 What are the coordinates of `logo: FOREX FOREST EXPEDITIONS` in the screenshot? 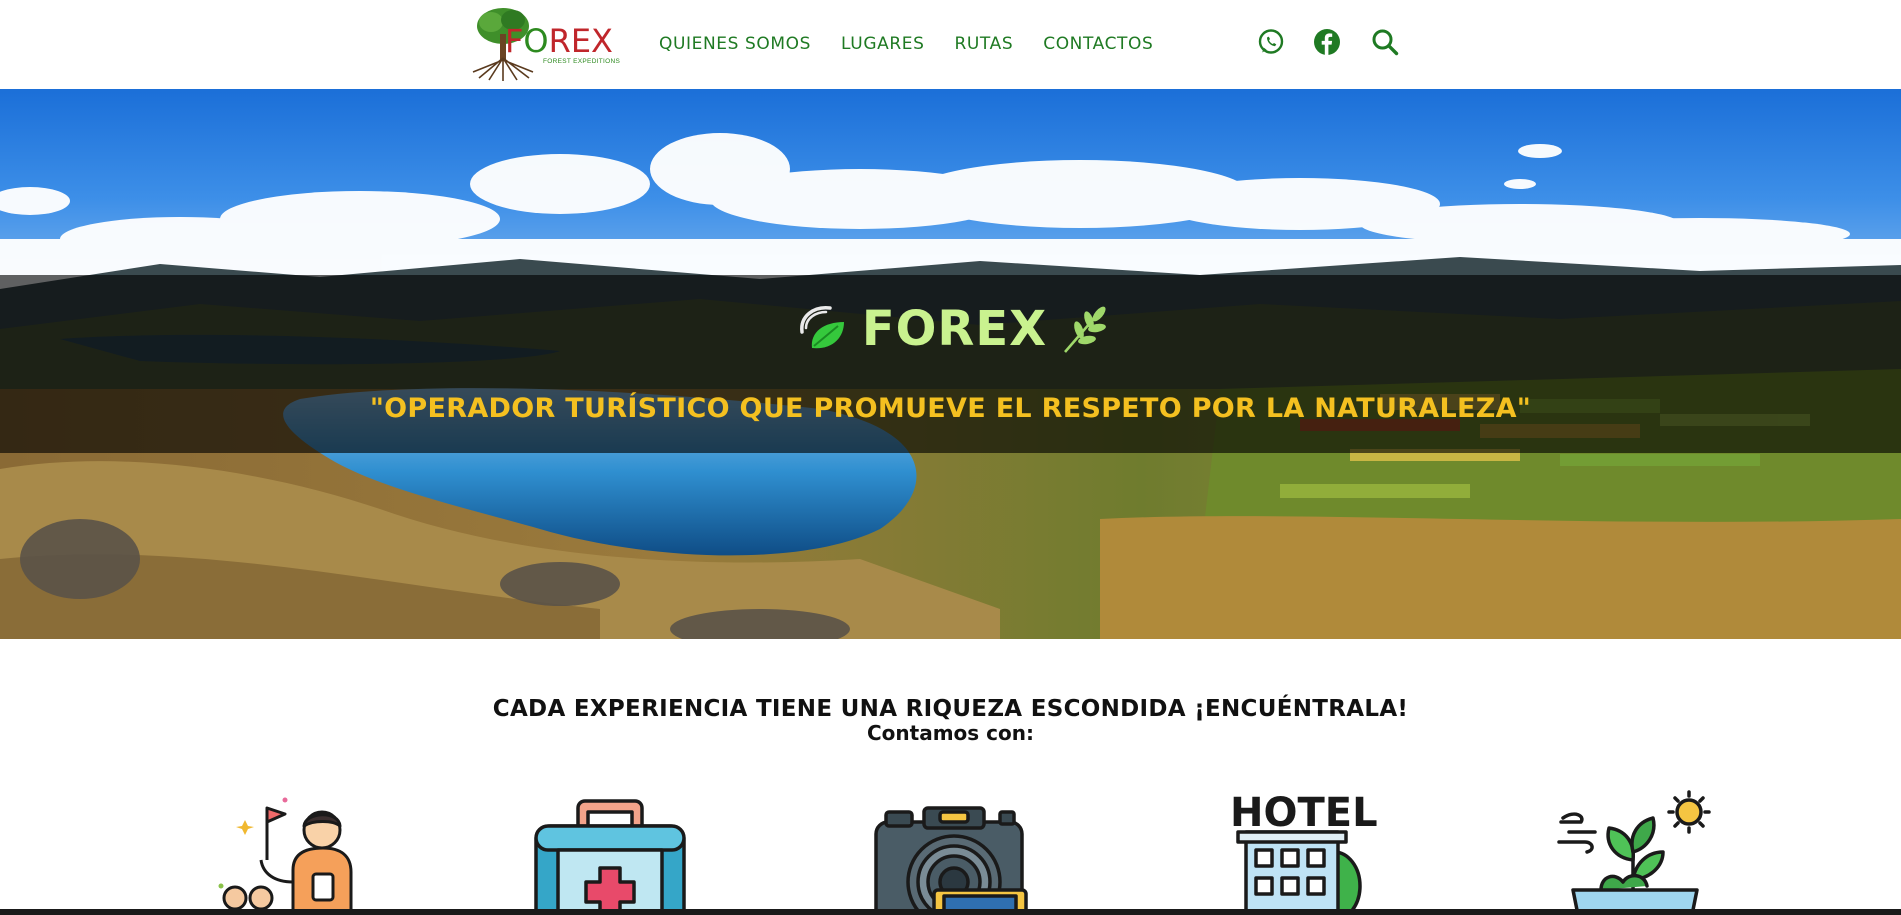 It's located at (543, 43).